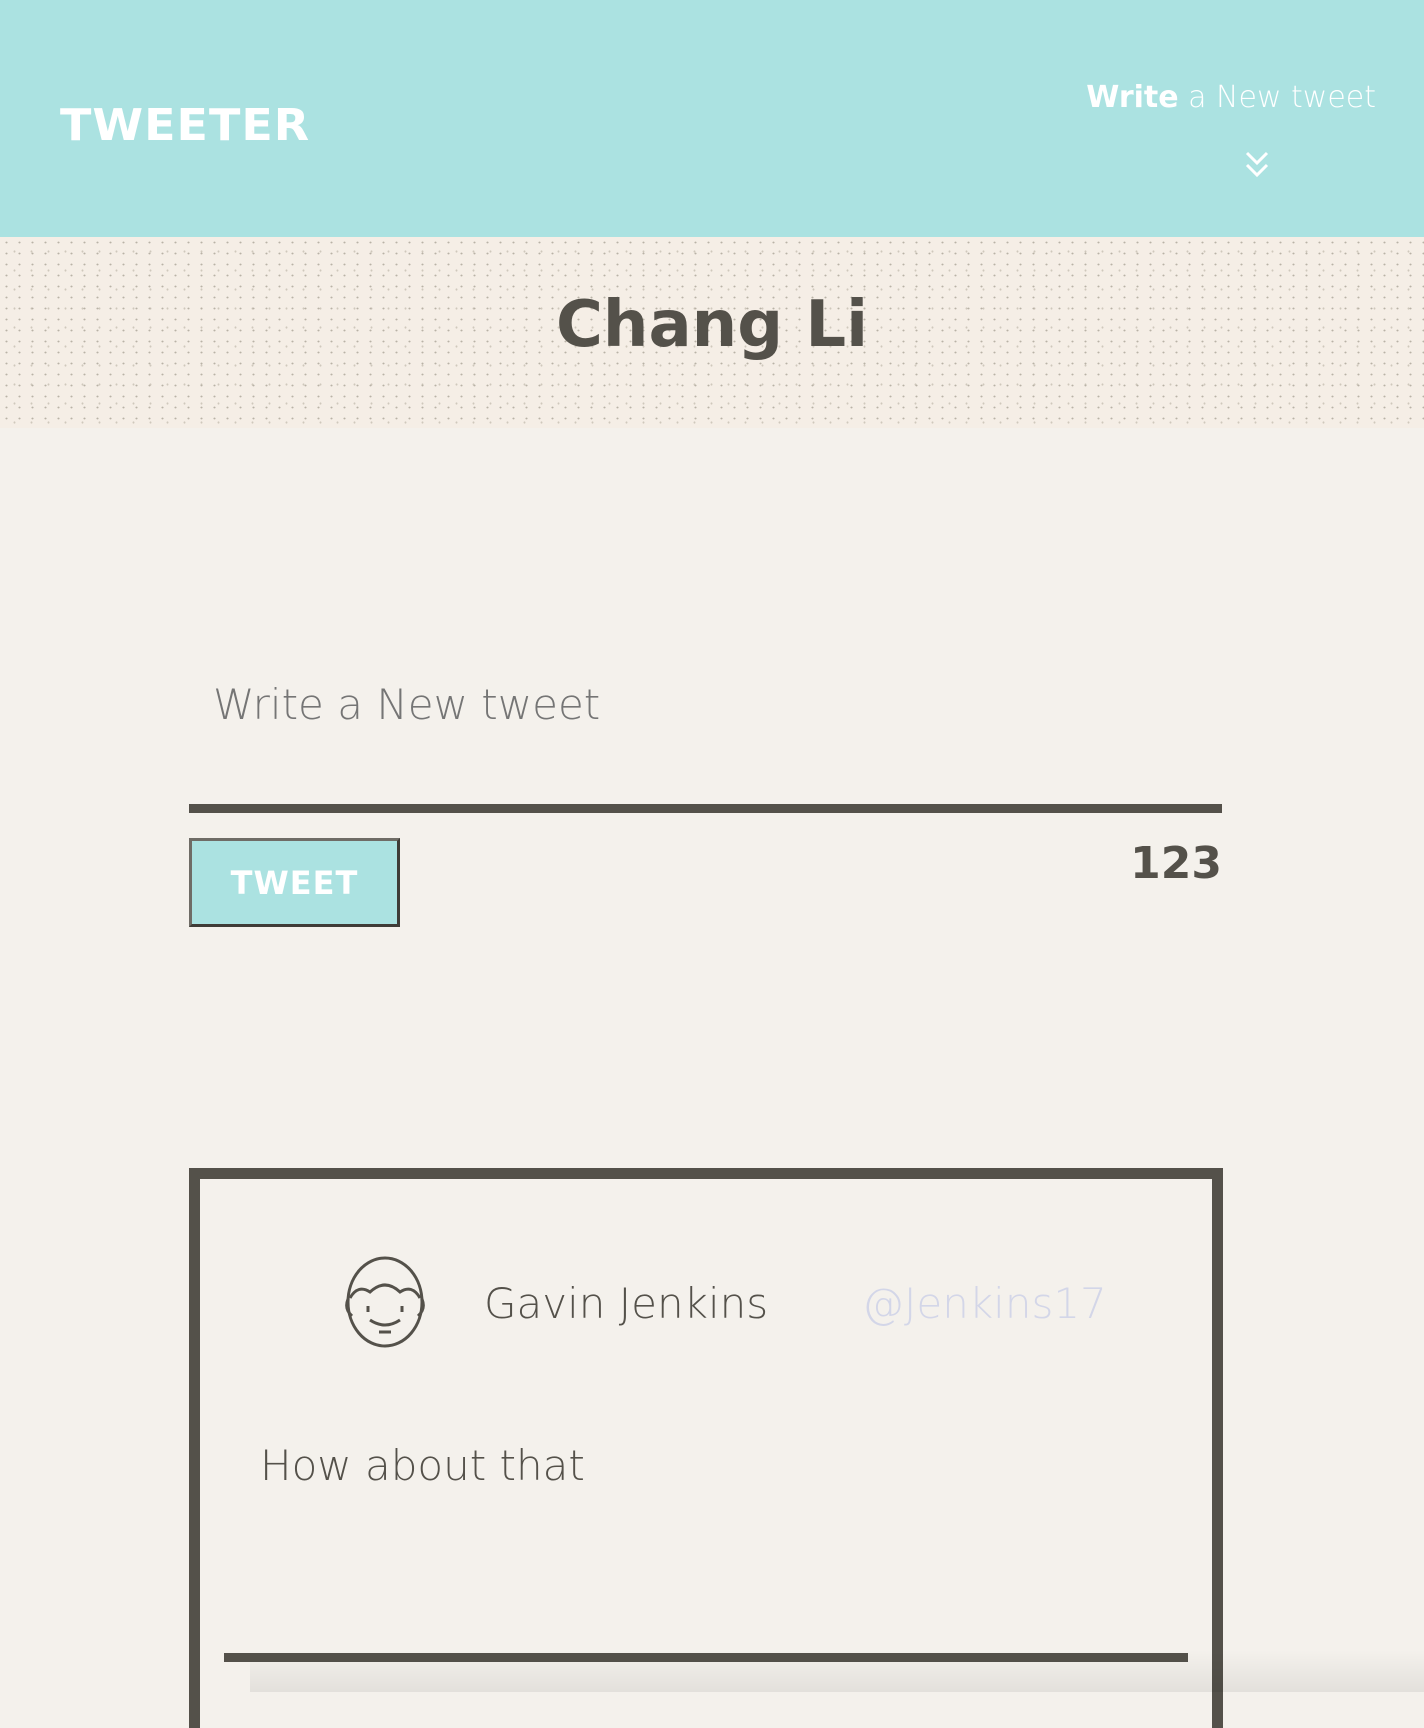 This screenshot has height=1728, width=1424. Describe the element at coordinates (422, 1465) in the screenshot. I see `tweet-content: How about that` at that location.